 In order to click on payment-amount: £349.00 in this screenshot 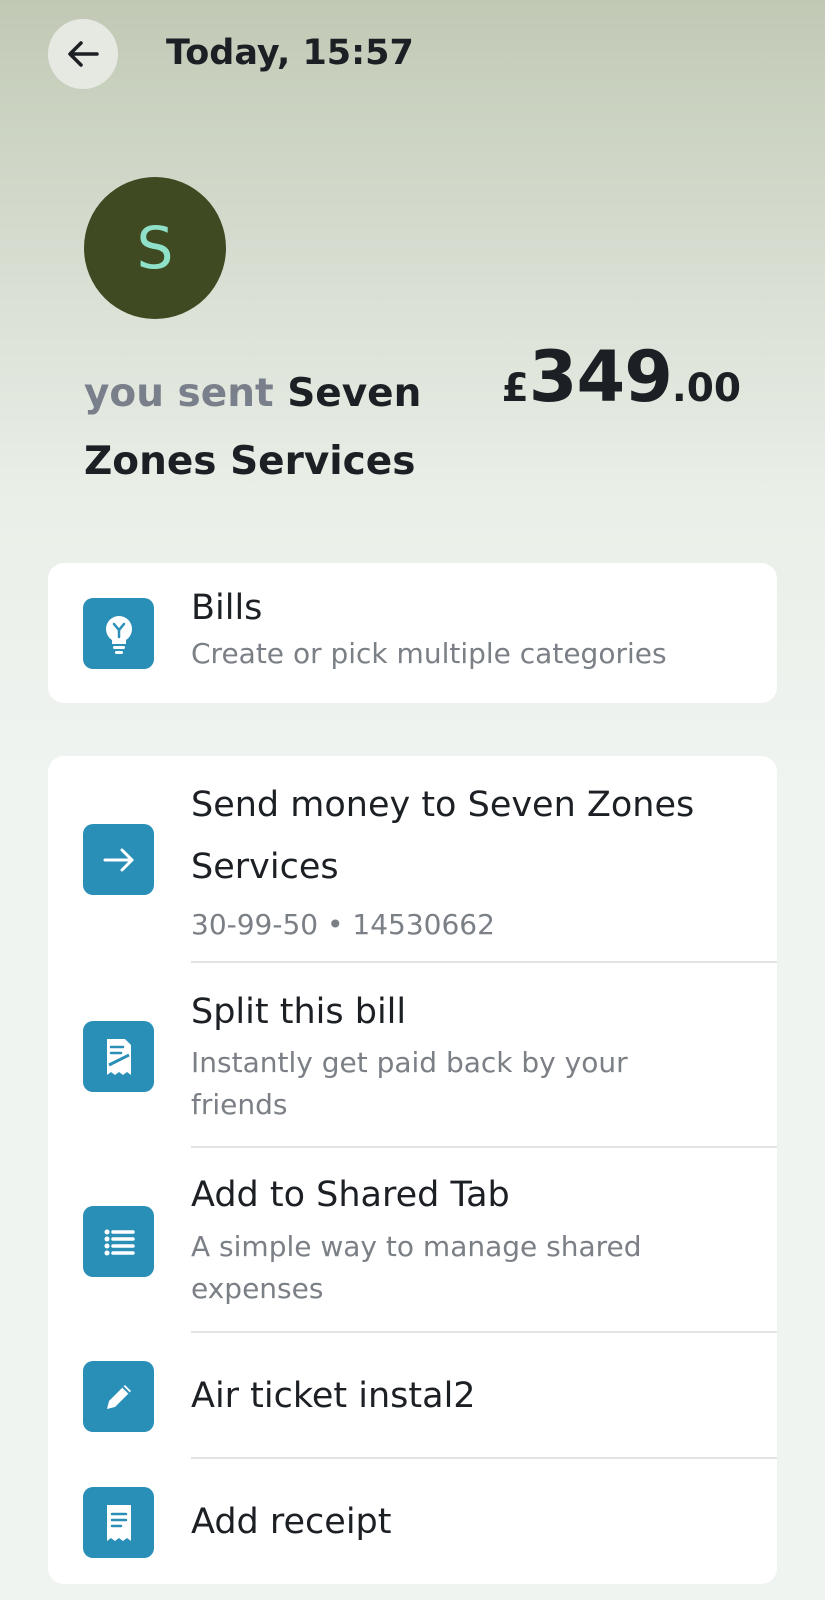, I will do `click(621, 377)`.